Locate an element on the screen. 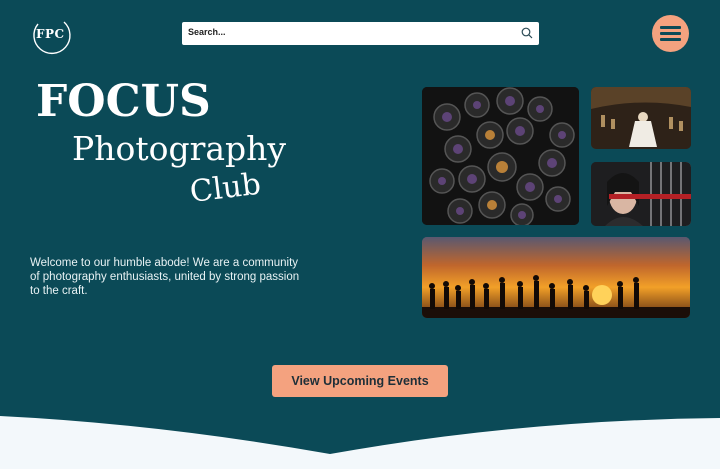 This screenshot has height=469, width=720. portrait-photo is located at coordinates (641, 194).